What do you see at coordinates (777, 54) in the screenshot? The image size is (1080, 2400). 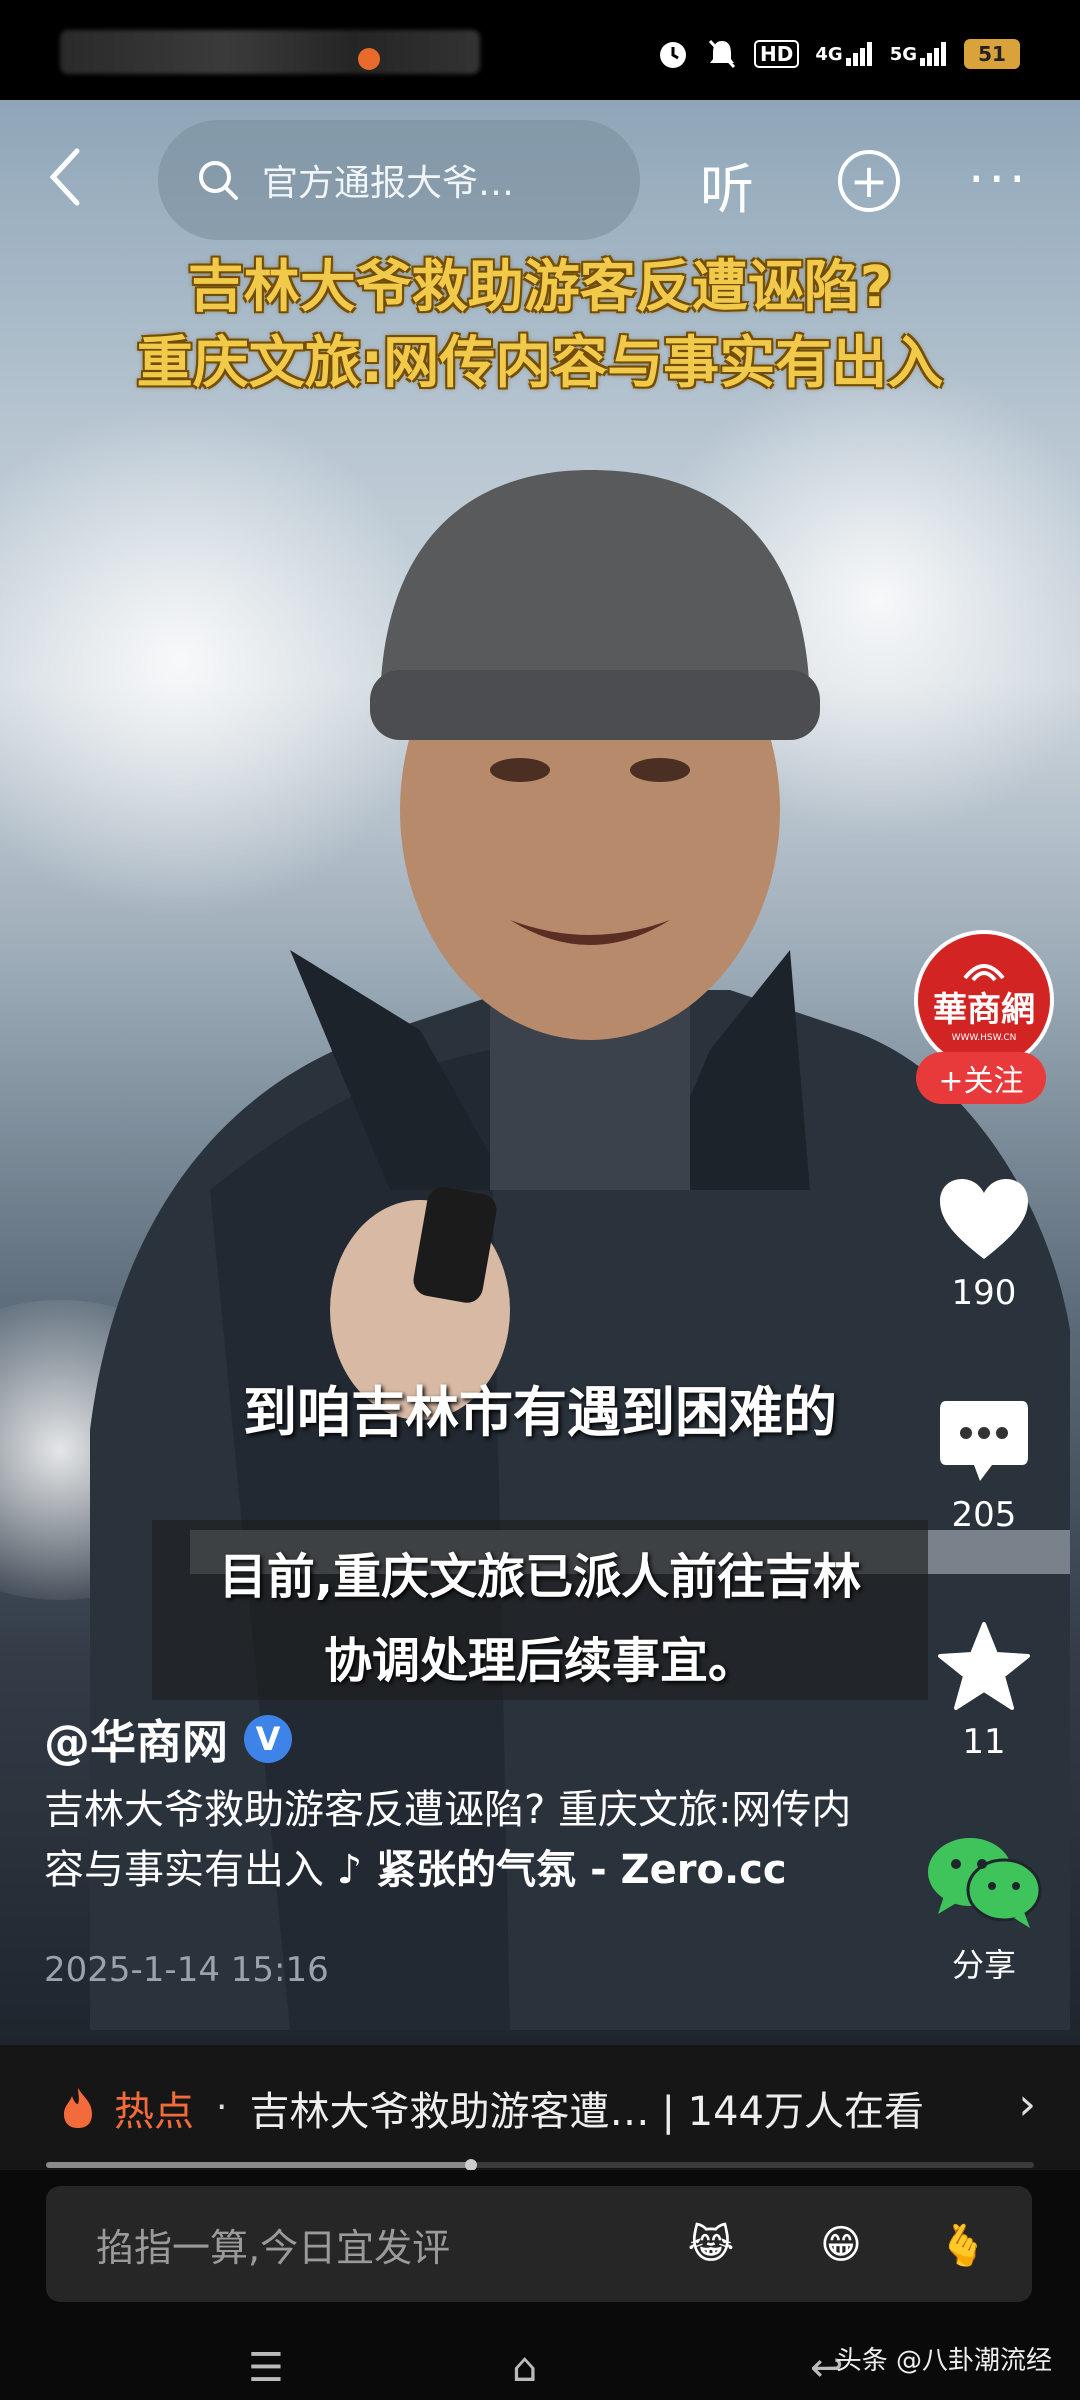 I see `hd-icon: HD` at bounding box center [777, 54].